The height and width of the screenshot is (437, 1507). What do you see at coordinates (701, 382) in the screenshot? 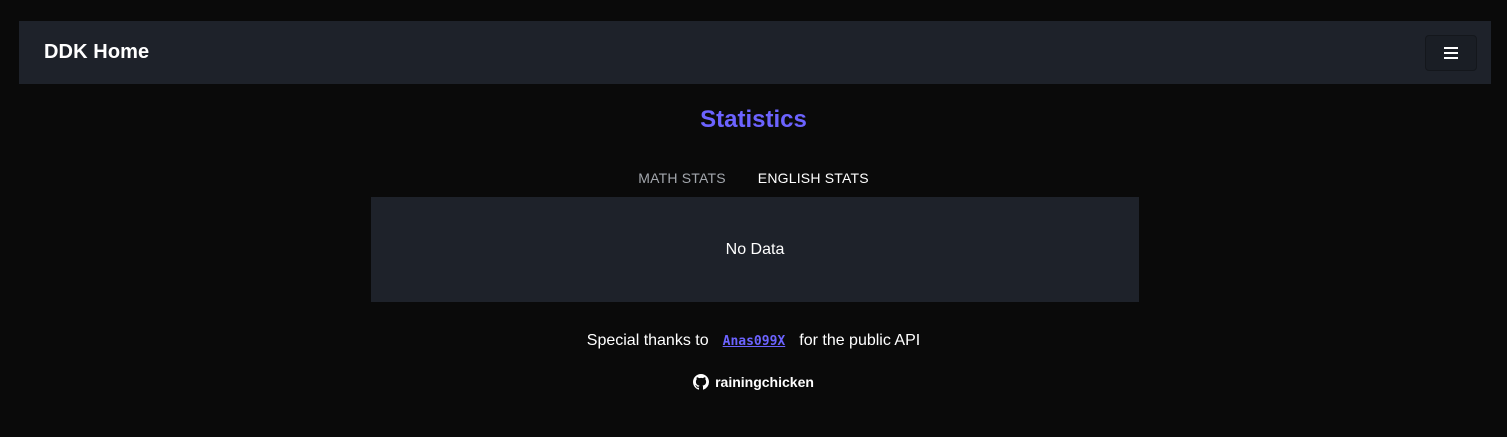
I see `github-icon` at bounding box center [701, 382].